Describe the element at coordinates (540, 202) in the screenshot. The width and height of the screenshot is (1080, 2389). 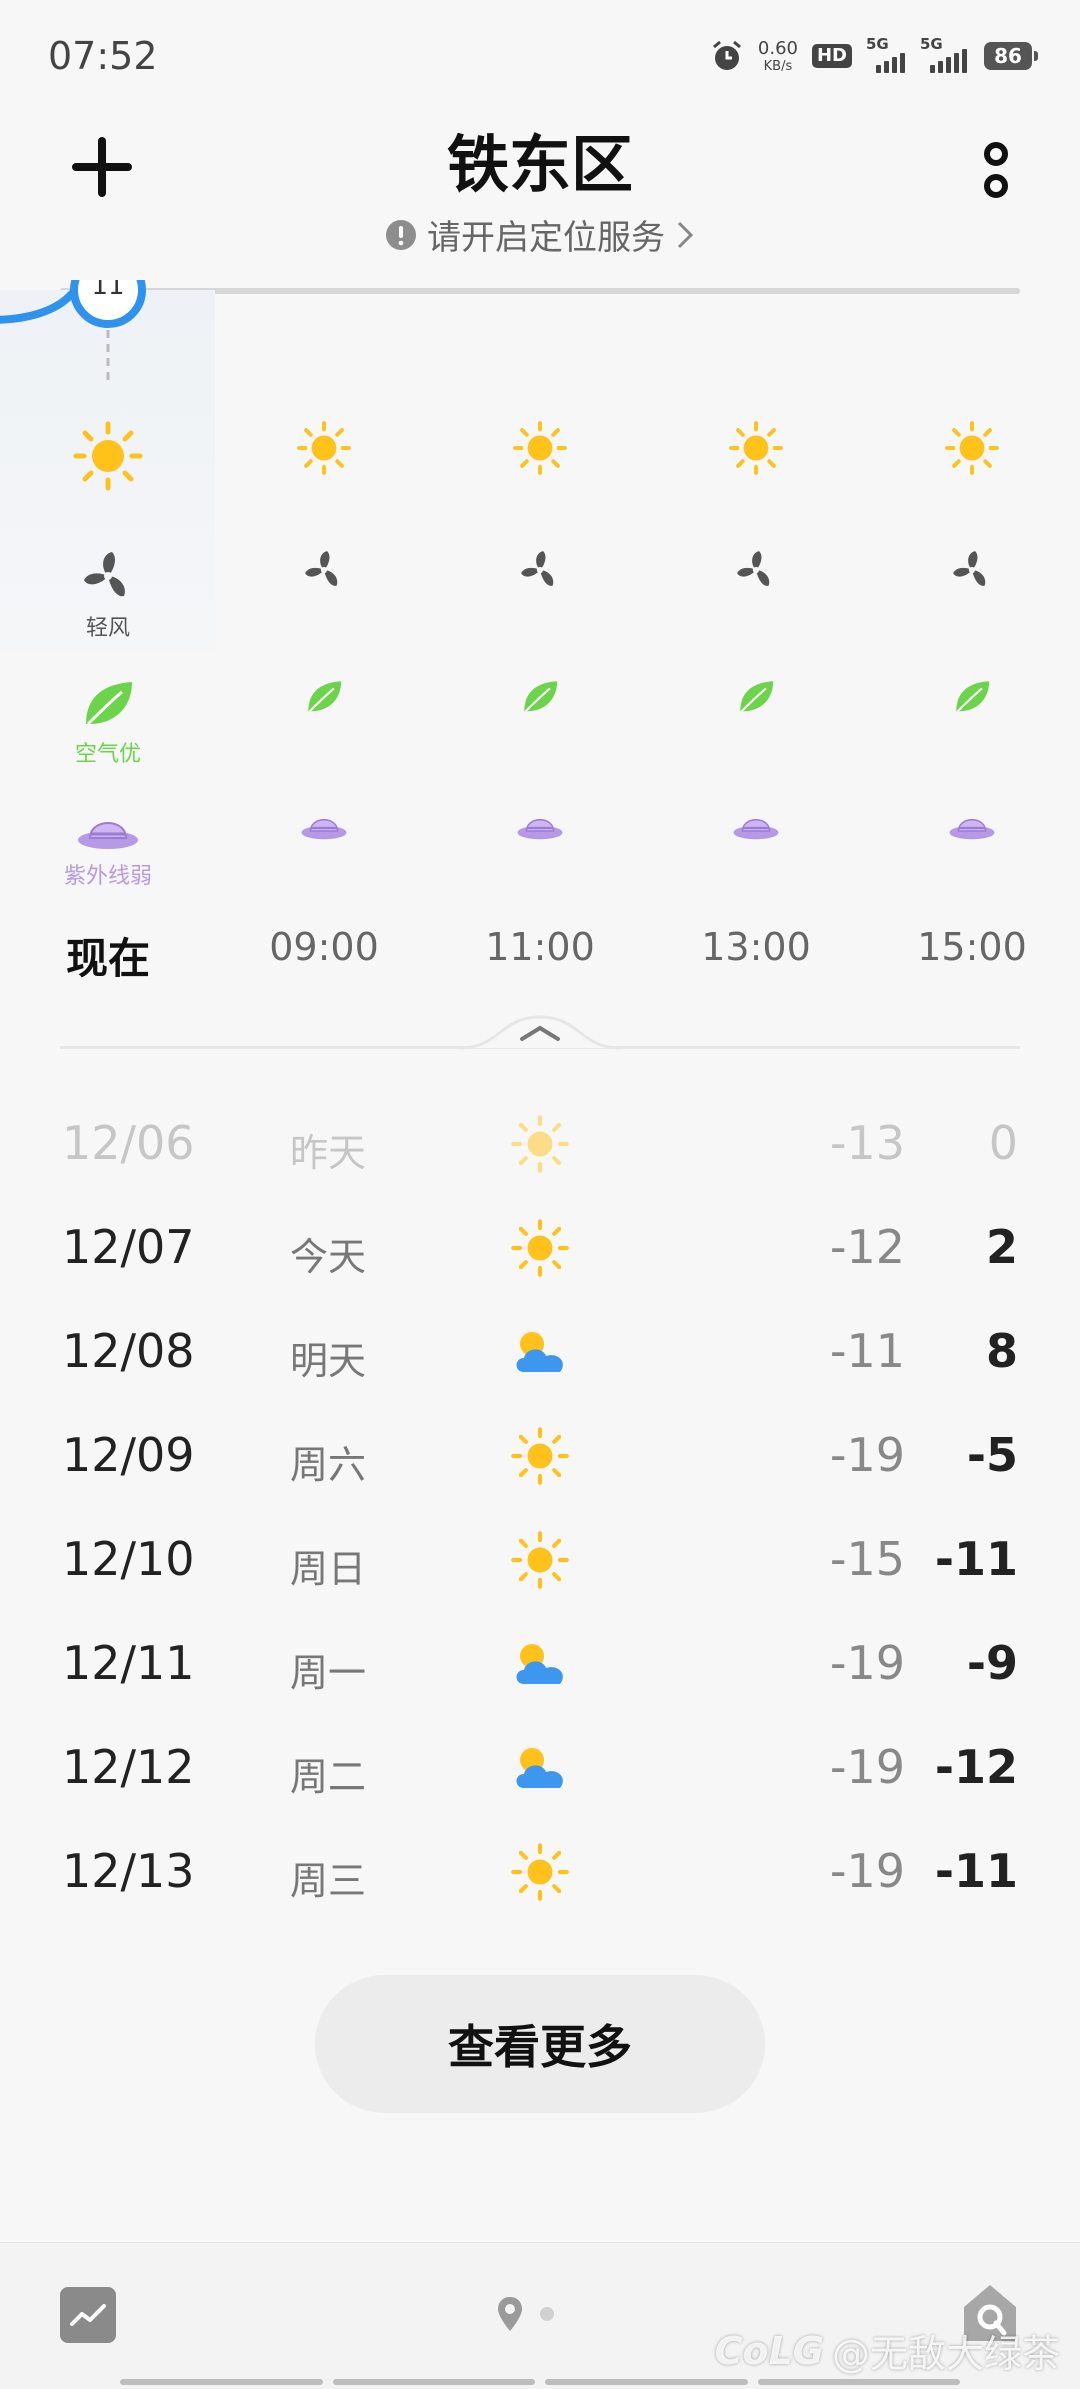
I see `header: 铁东区 请开启定位服务` at that location.